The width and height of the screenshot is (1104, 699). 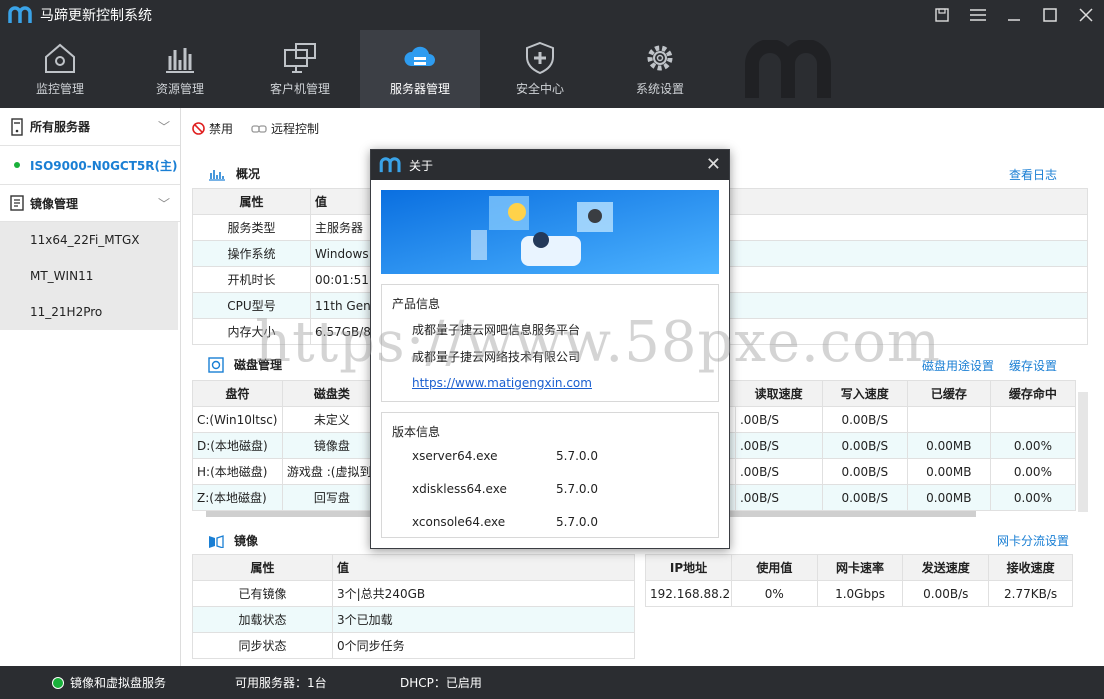 I want to click on website-link: https://www.matigengxin.com, so click(x=502, y=383).